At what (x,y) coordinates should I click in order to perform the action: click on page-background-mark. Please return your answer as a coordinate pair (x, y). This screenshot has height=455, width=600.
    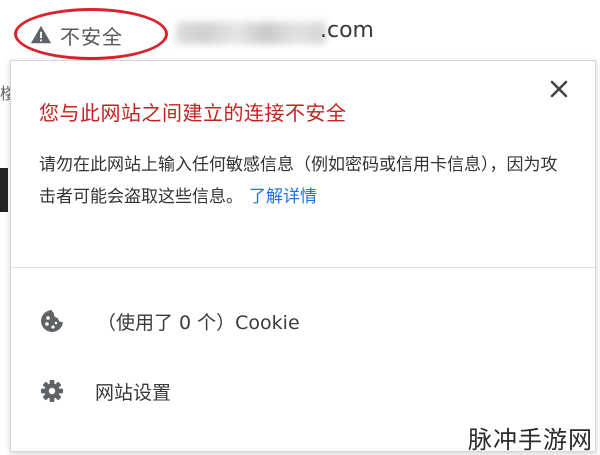
    Looking at the image, I should click on (4, 190).